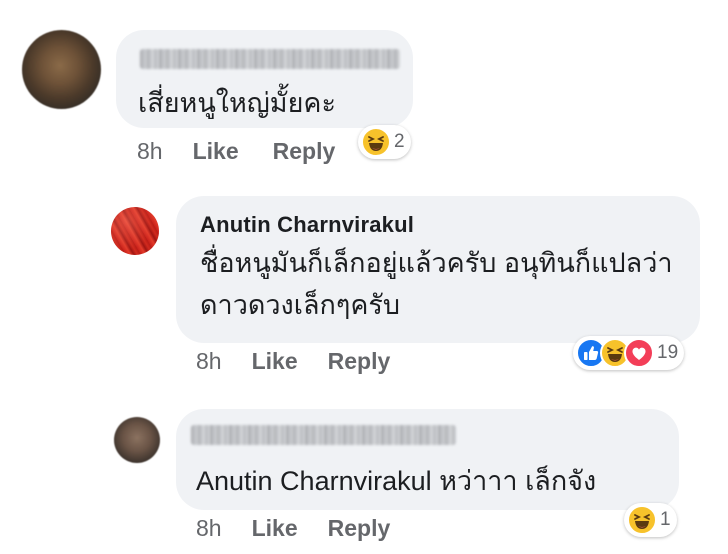 The width and height of the screenshot is (728, 554). Describe the element at coordinates (396, 481) in the screenshot. I see `comment-text: Anutin Charnvirakul หว่าาา เล็กจัง` at that location.